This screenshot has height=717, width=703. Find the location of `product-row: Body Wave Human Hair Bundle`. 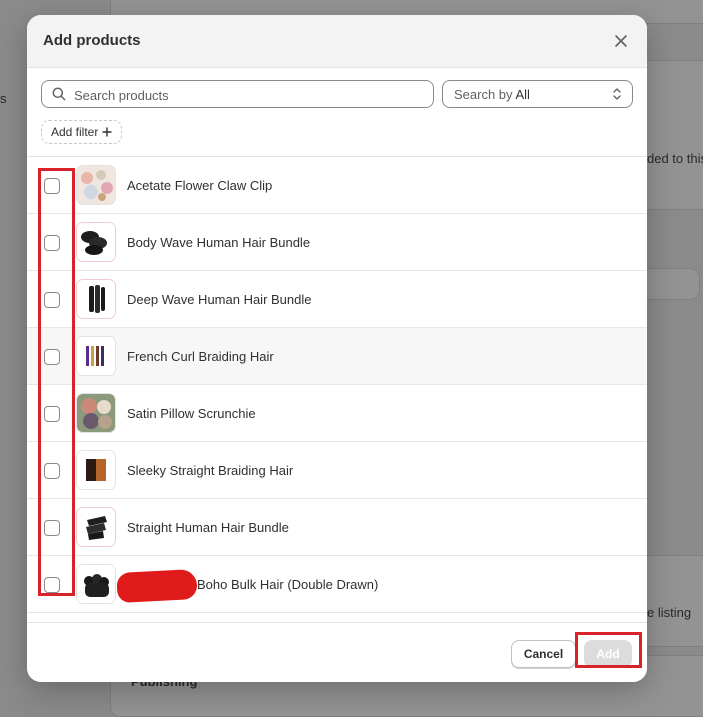

product-row: Body Wave Human Hair Bundle is located at coordinates (337, 242).